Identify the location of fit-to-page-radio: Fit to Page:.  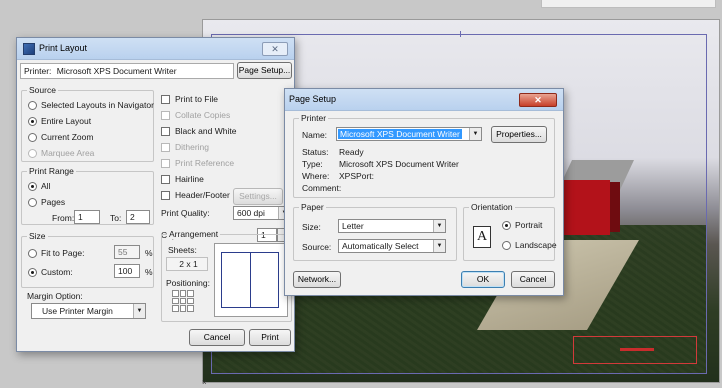
(56, 253).